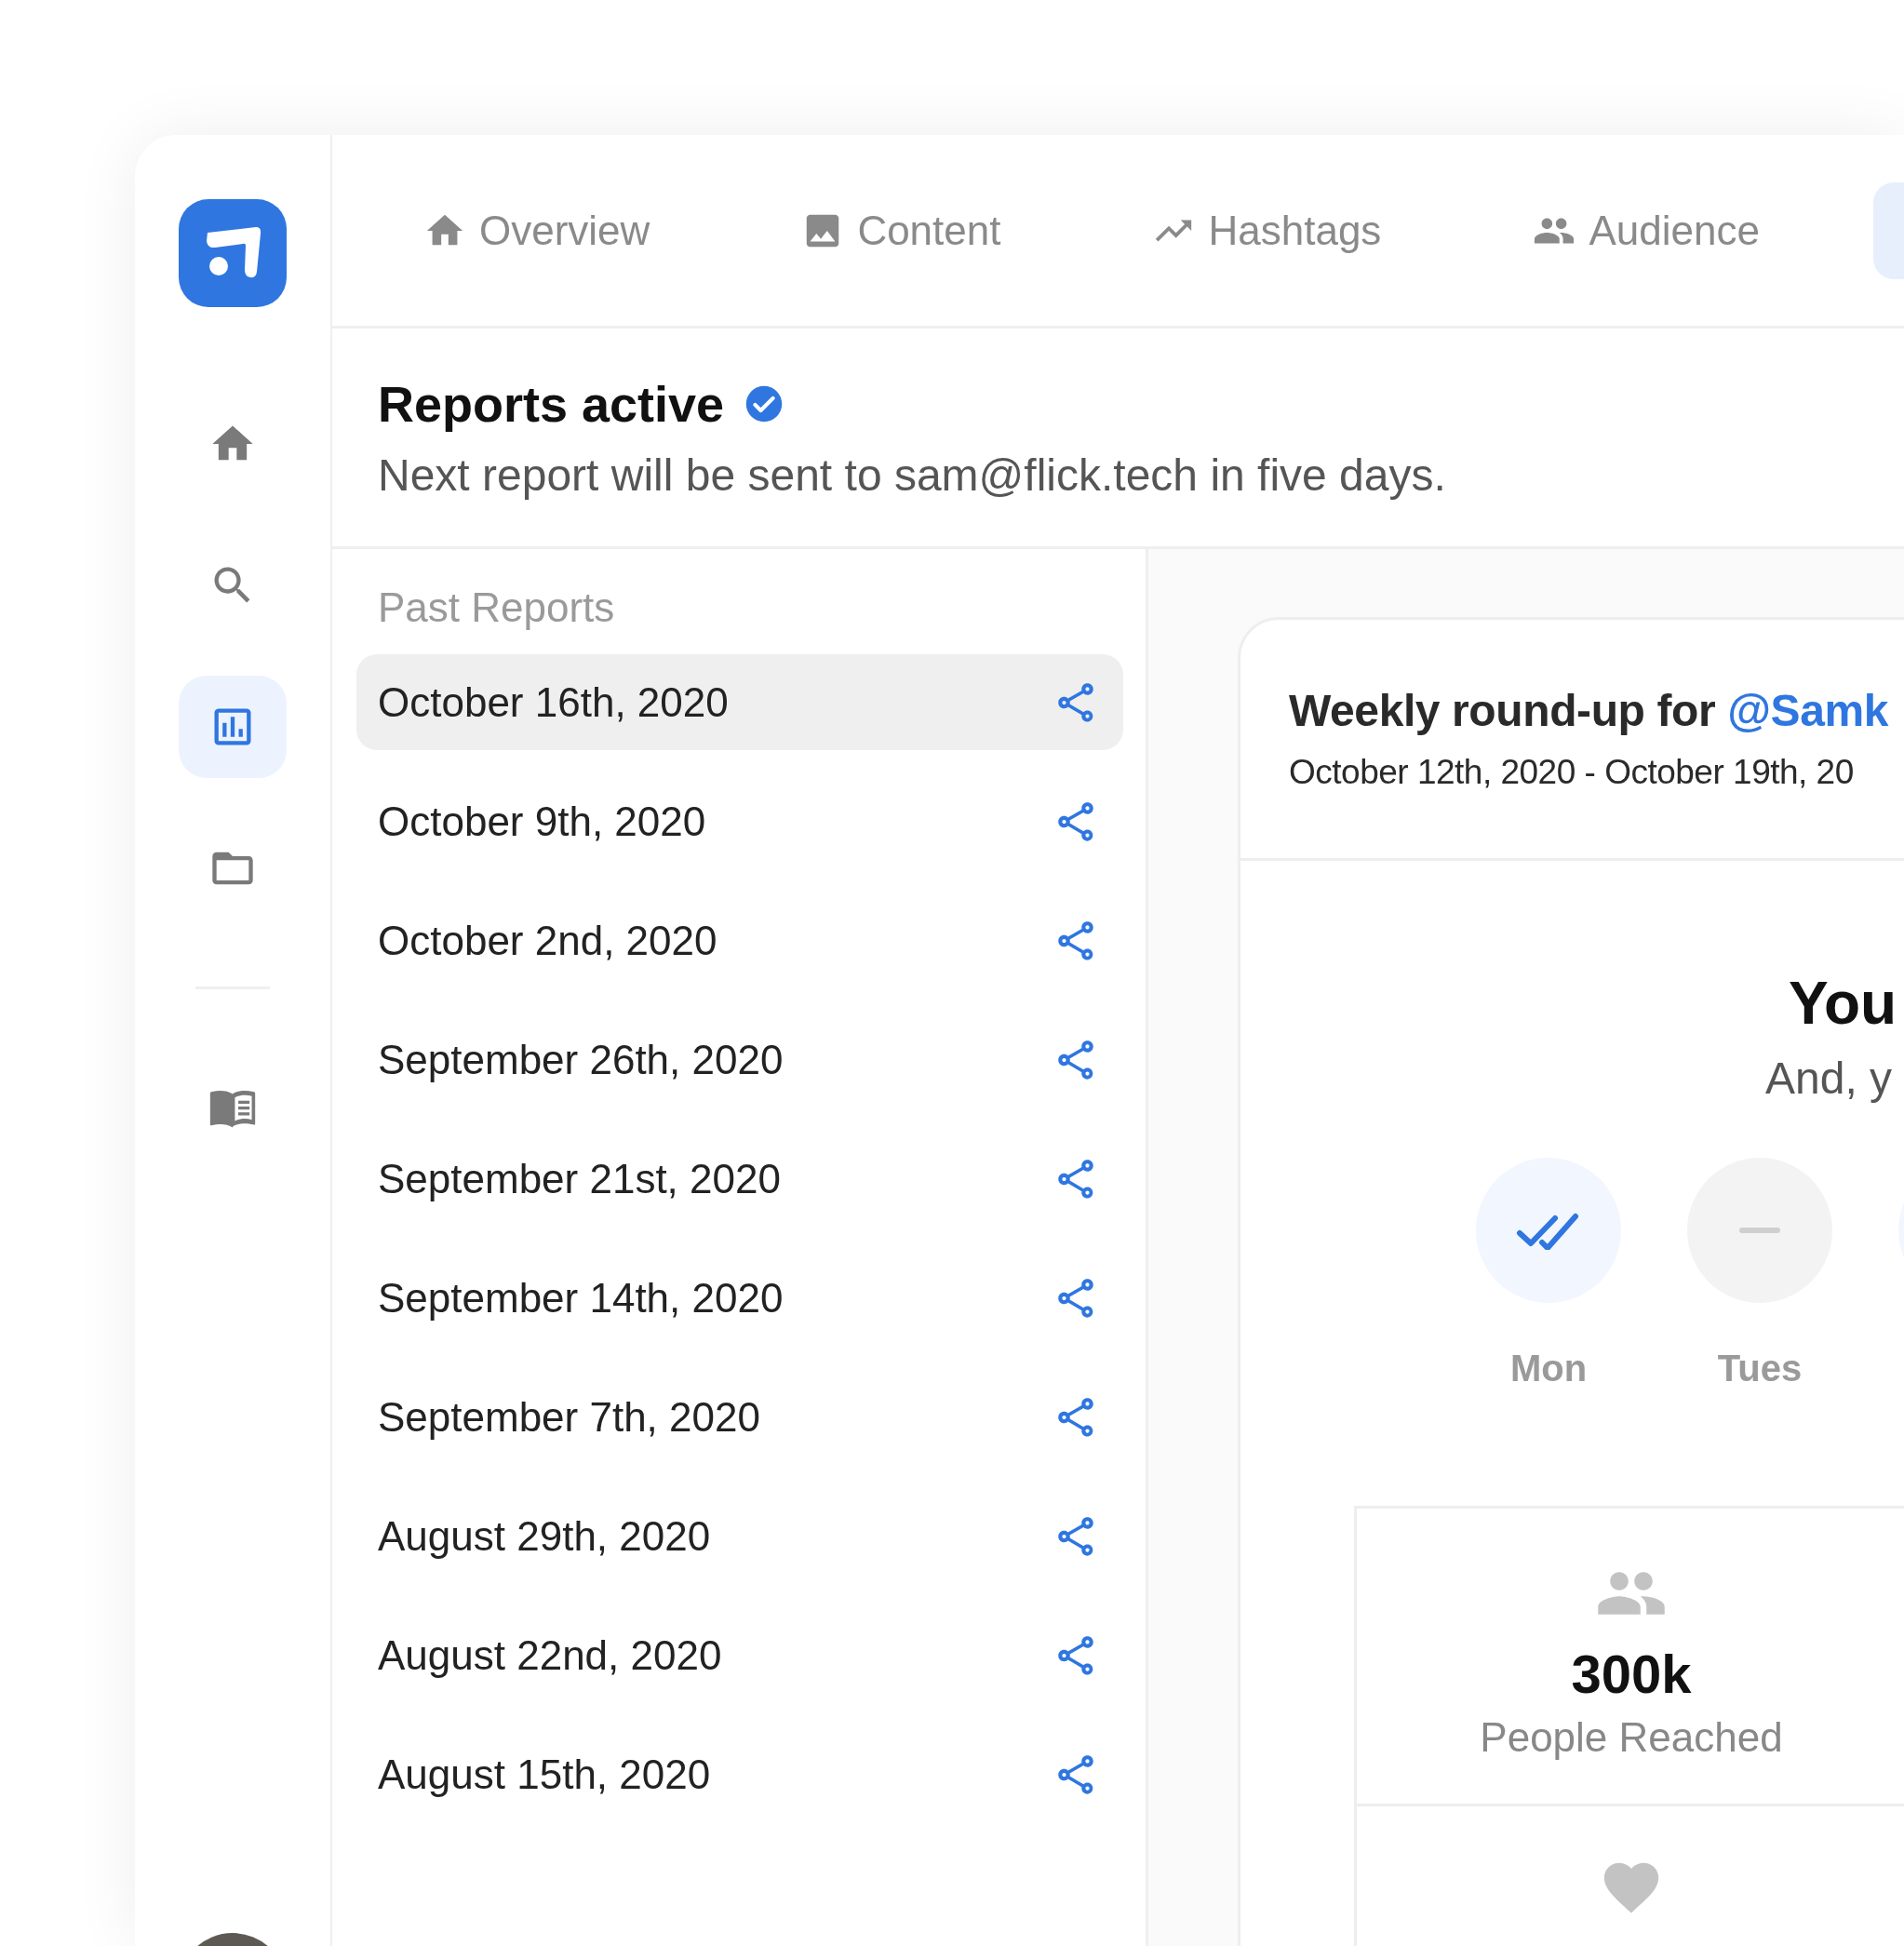 The height and width of the screenshot is (1946, 1904). I want to click on report-list-item: August 29th, 2020, so click(739, 1536).